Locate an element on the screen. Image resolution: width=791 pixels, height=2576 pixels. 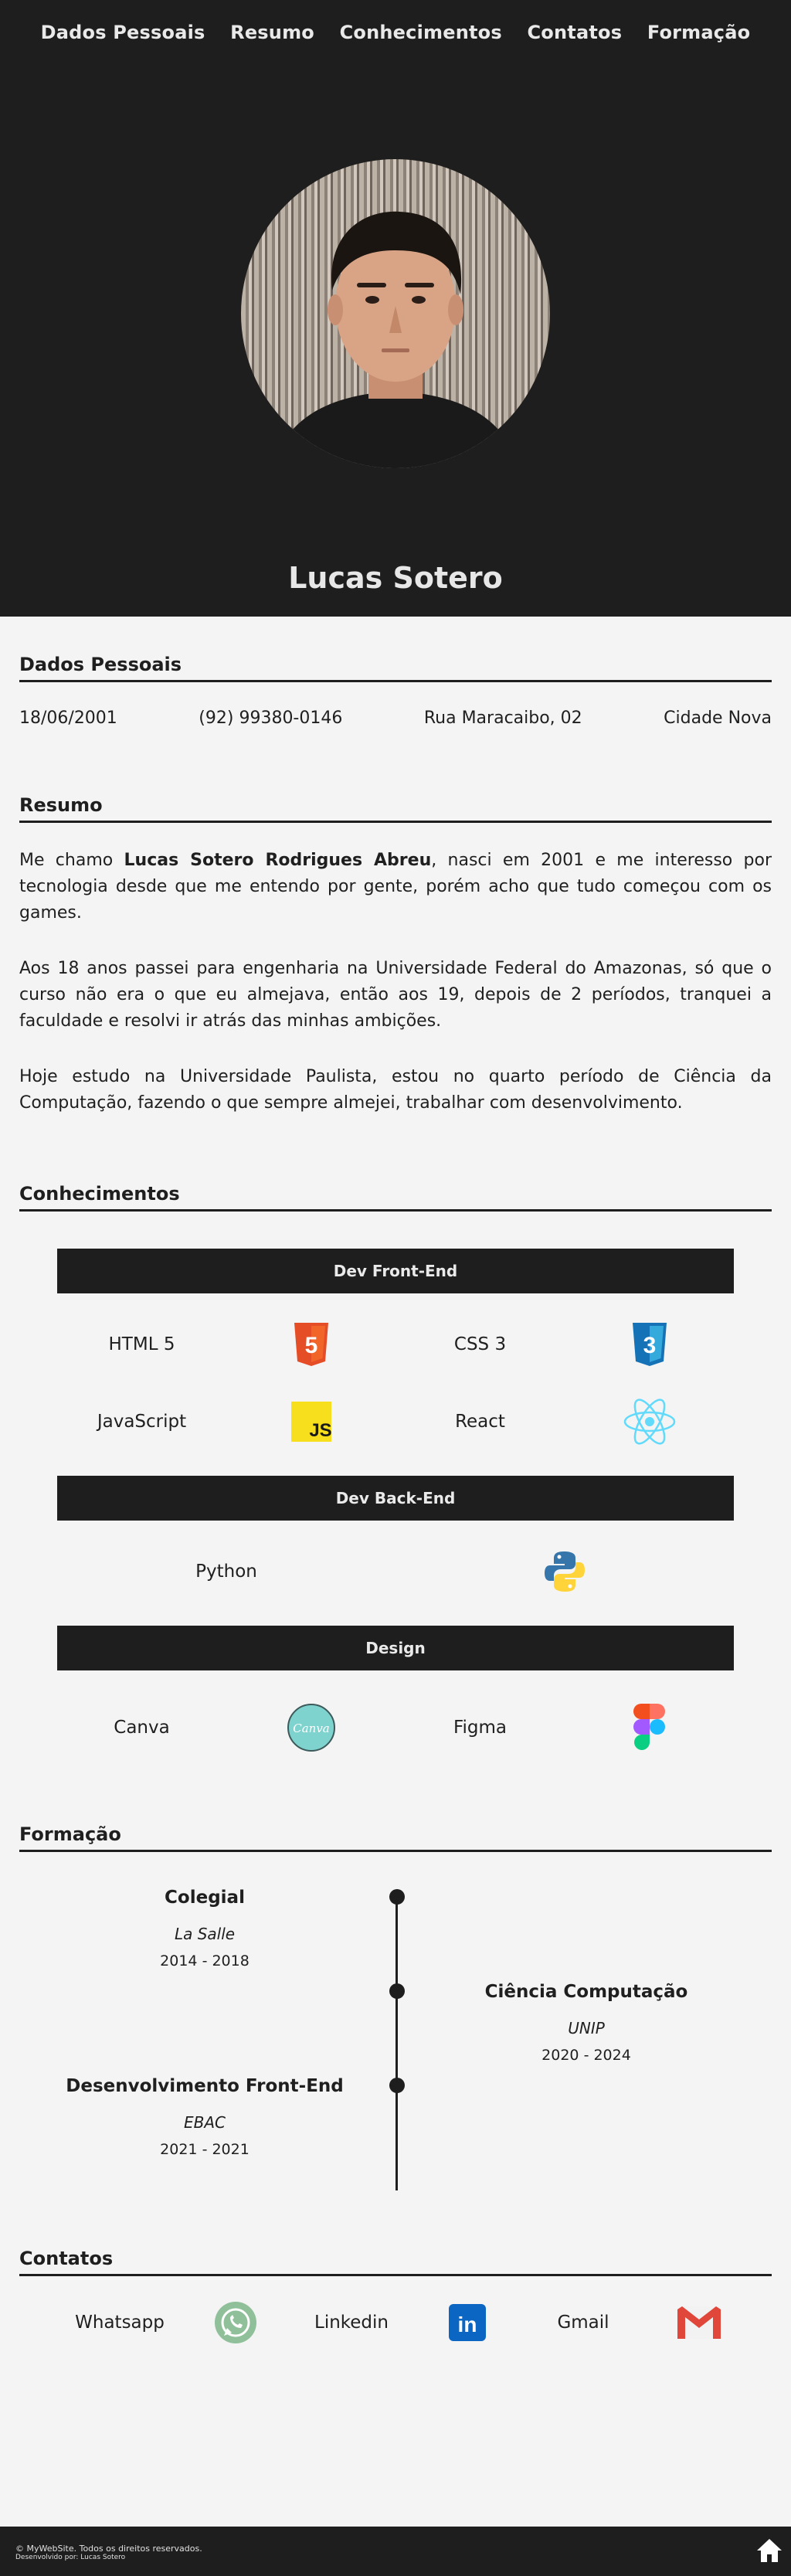
section-title: Formação is located at coordinates (395, 1837).